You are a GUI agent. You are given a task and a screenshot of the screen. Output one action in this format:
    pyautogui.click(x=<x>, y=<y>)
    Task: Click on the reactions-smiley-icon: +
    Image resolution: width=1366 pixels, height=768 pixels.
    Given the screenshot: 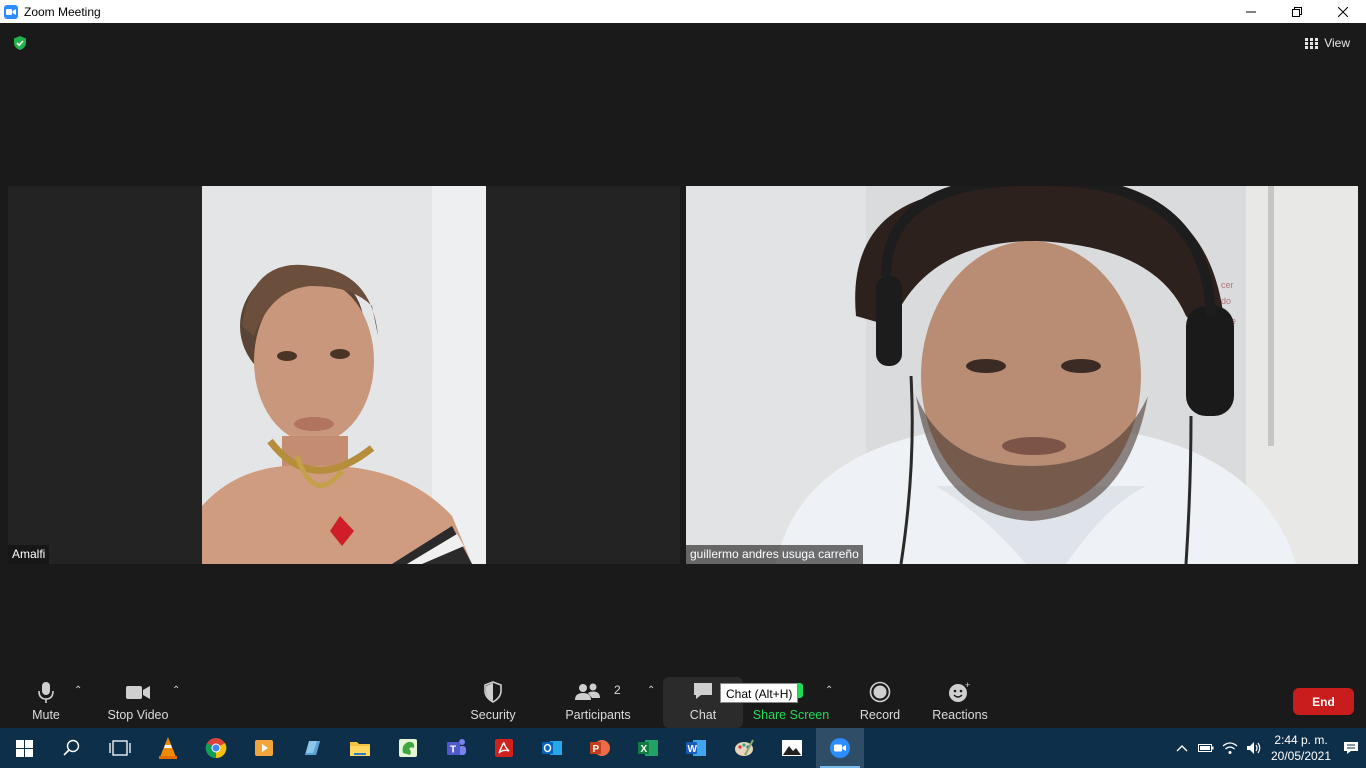 What is the action you would take?
    pyautogui.click(x=960, y=693)
    